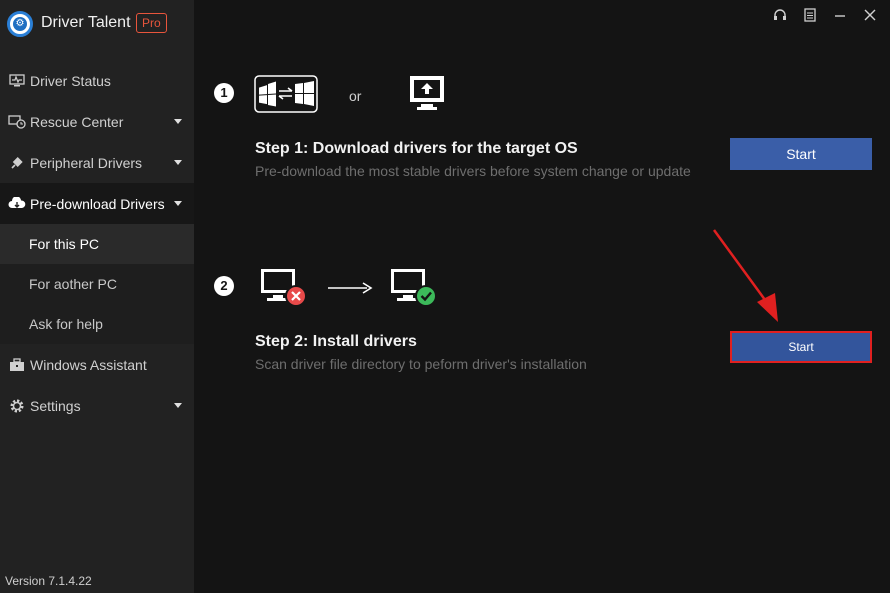  What do you see at coordinates (17, 204) in the screenshot?
I see `cloud-download-icon` at bounding box center [17, 204].